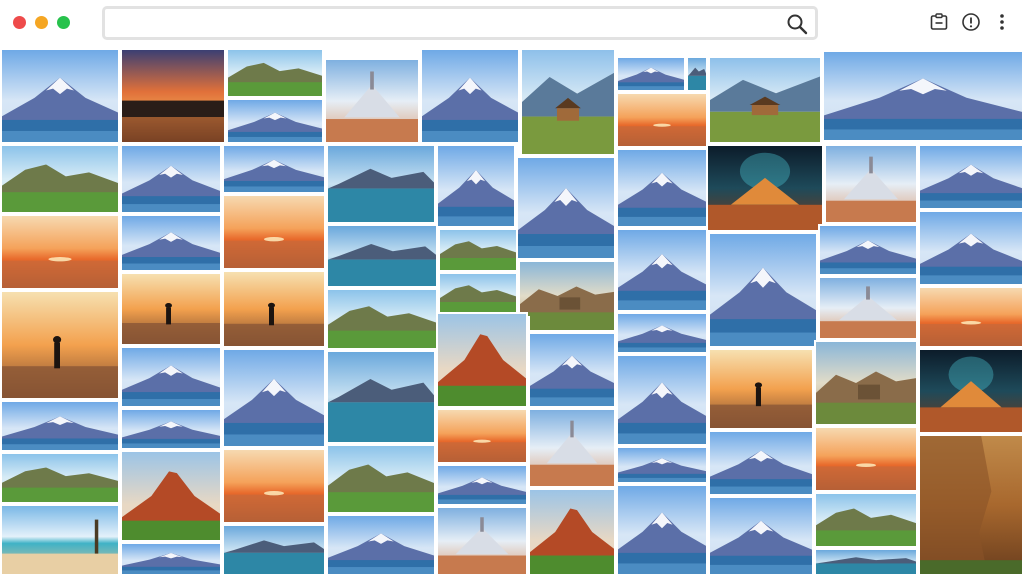 The height and width of the screenshot is (576, 1024). Describe the element at coordinates (971, 22) in the screenshot. I see `info-icon` at that location.